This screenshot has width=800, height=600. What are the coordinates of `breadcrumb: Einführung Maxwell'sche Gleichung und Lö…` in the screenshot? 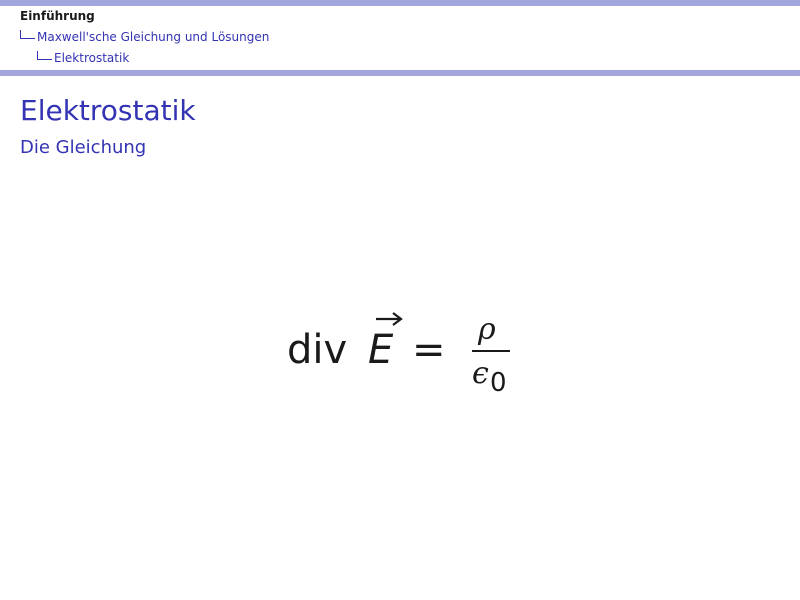 It's located at (400, 38).